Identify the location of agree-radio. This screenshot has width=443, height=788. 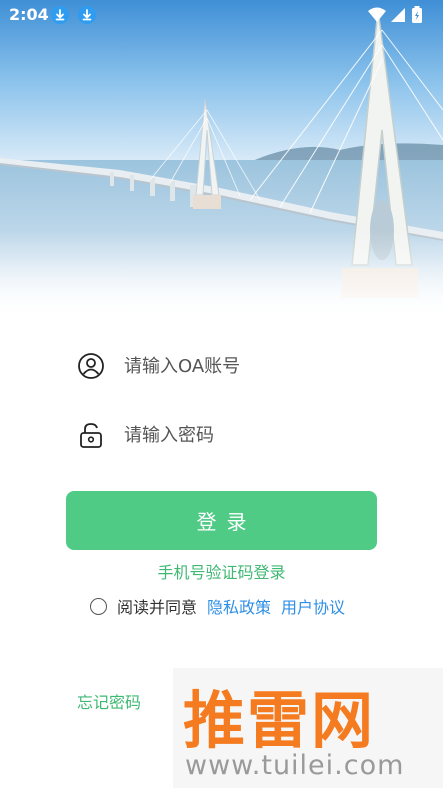
(98, 606).